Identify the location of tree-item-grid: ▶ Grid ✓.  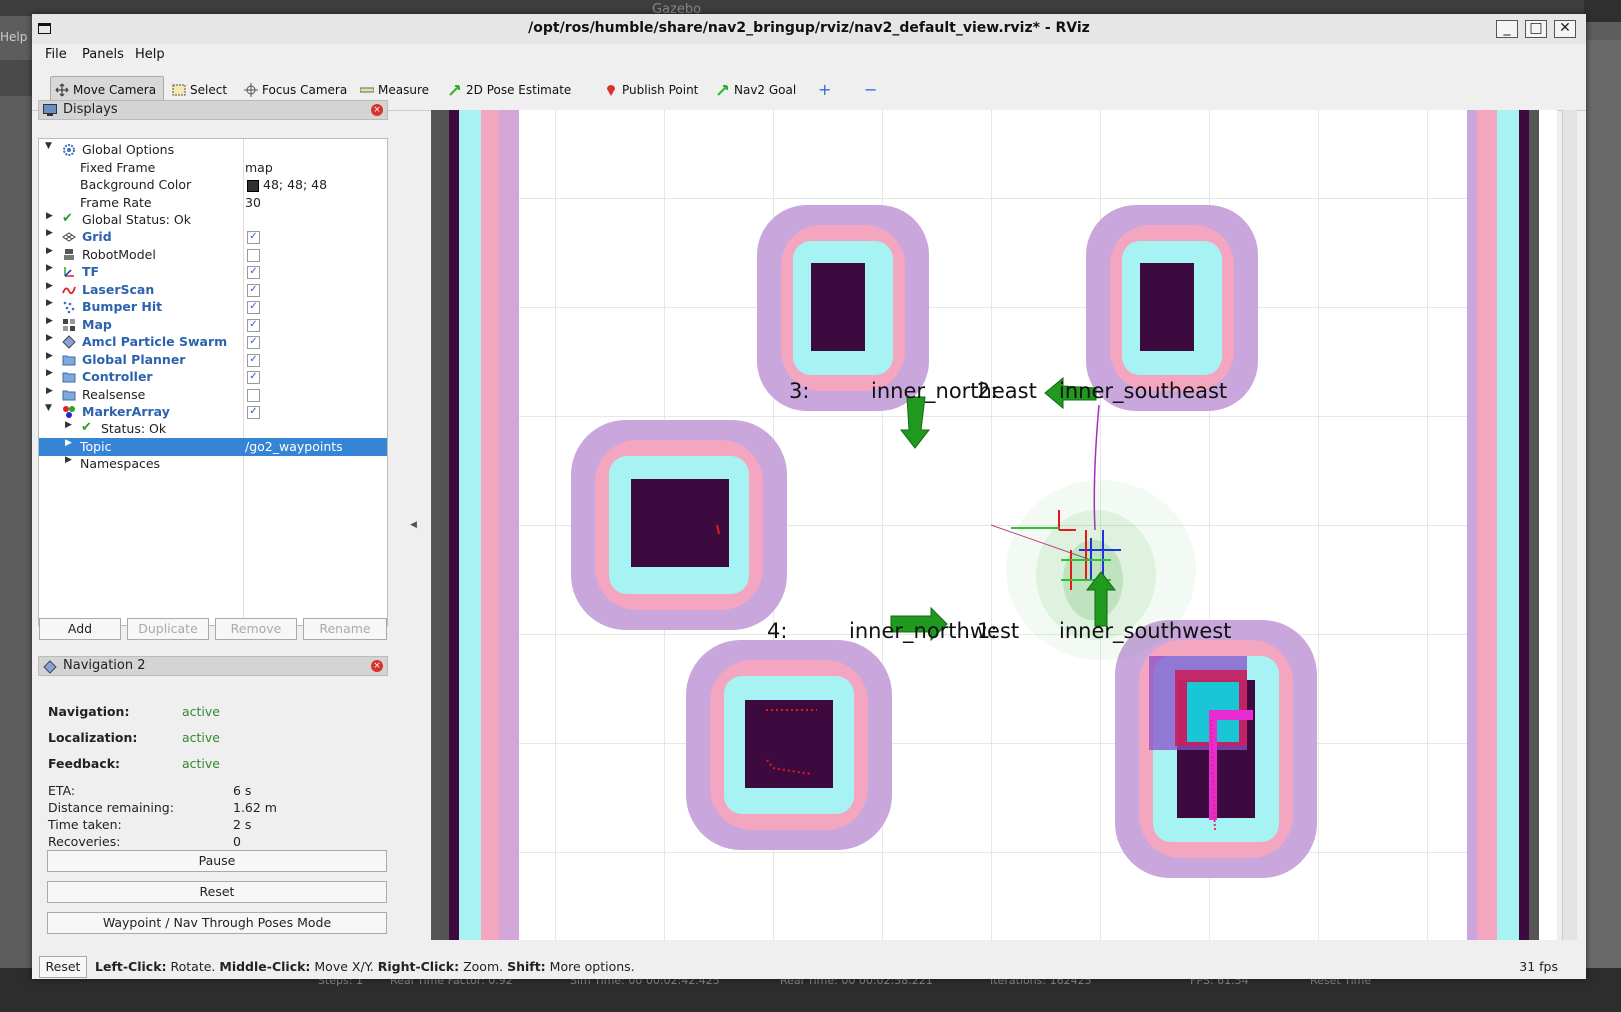
(213, 237).